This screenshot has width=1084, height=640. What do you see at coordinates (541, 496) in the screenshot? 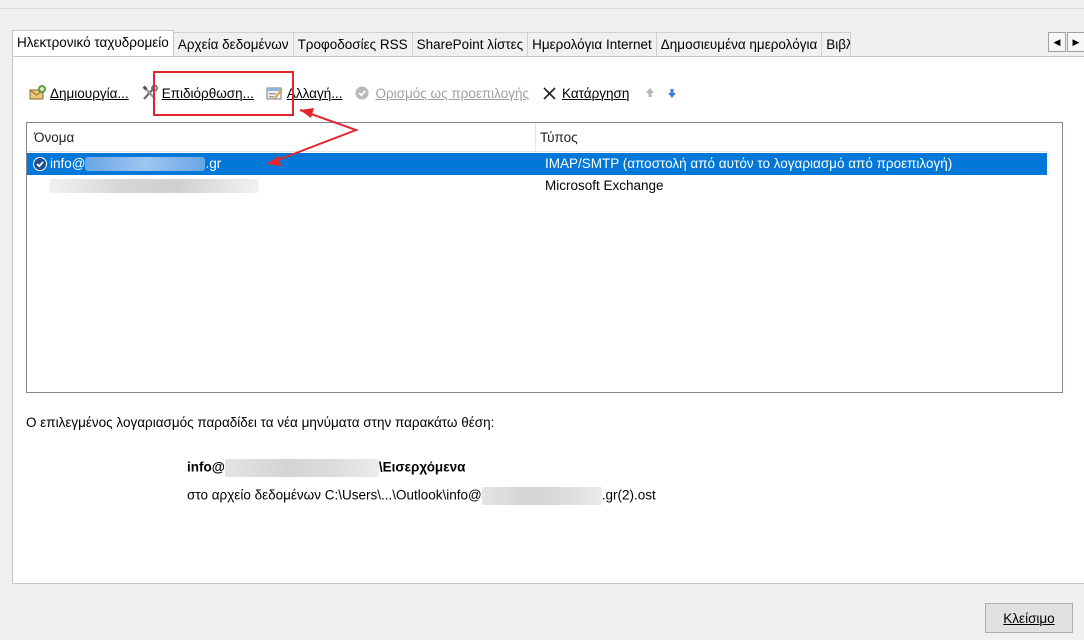
I see `redacted-file-domain` at bounding box center [541, 496].